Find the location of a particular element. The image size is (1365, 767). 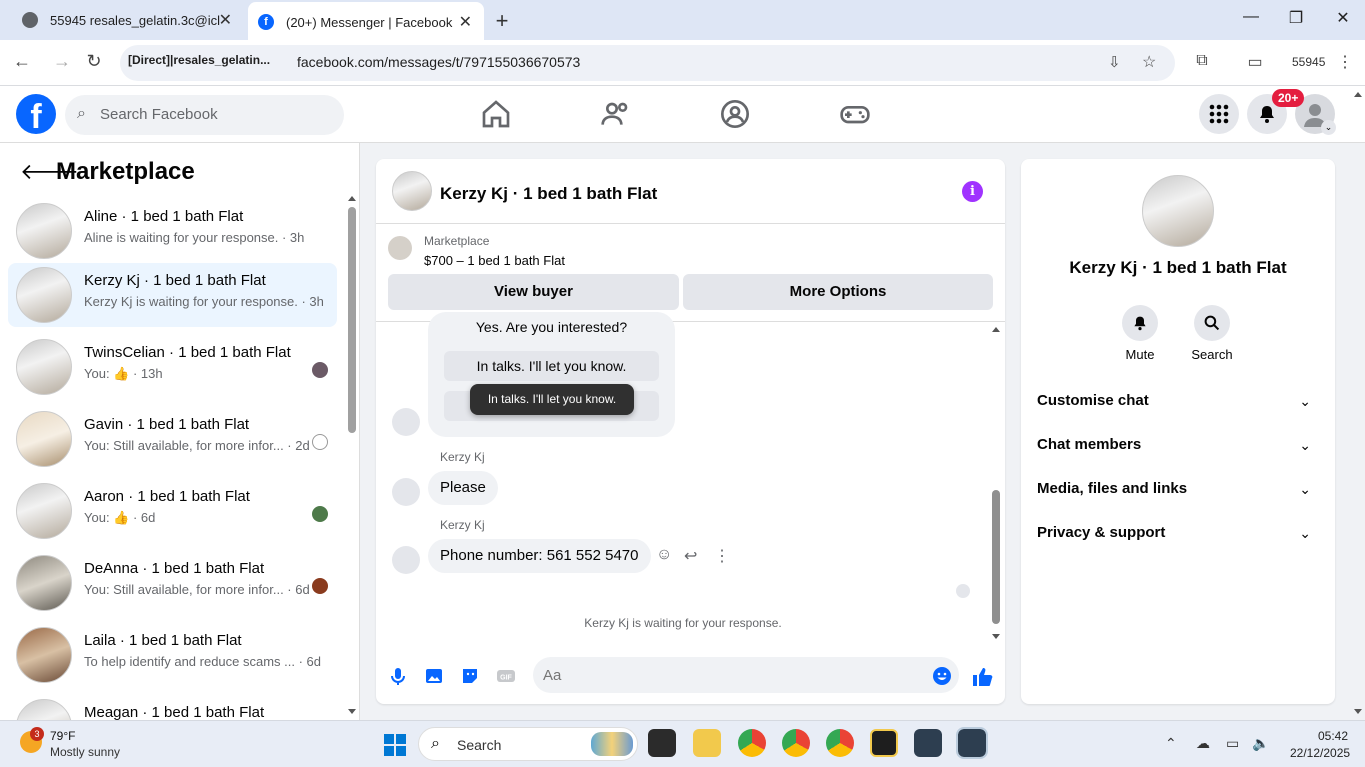

quick-reply-button: Yes. Are you interested? is located at coordinates (551, 327).